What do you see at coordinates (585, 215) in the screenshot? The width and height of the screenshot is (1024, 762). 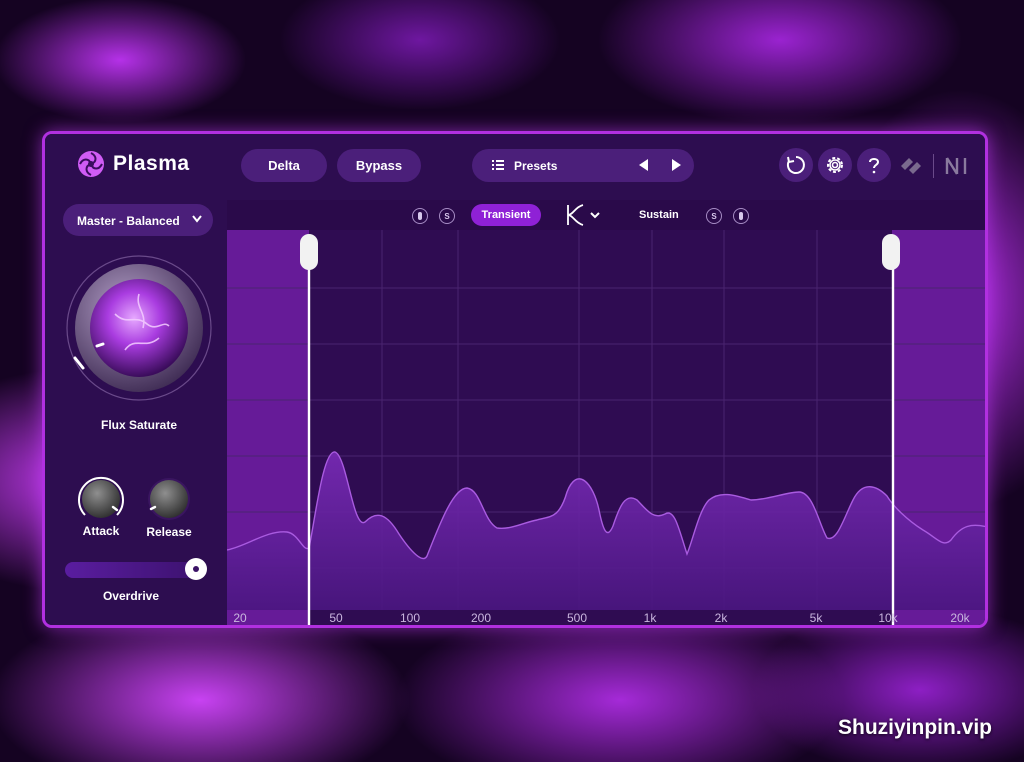 I see `shape-curve-icon` at bounding box center [585, 215].